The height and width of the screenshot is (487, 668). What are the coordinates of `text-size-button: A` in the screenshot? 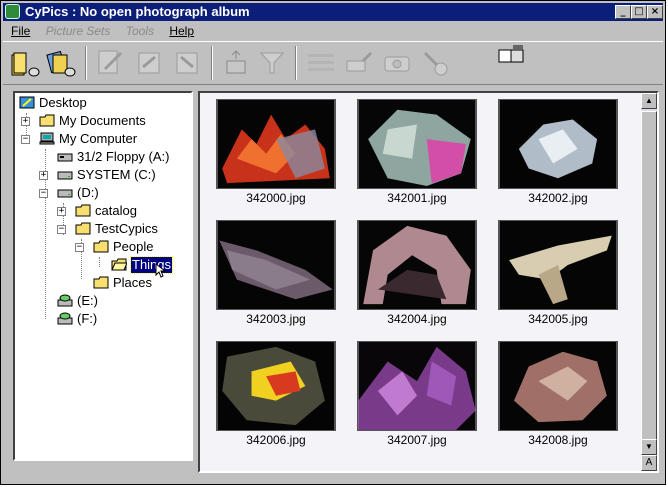 It's located at (649, 463).